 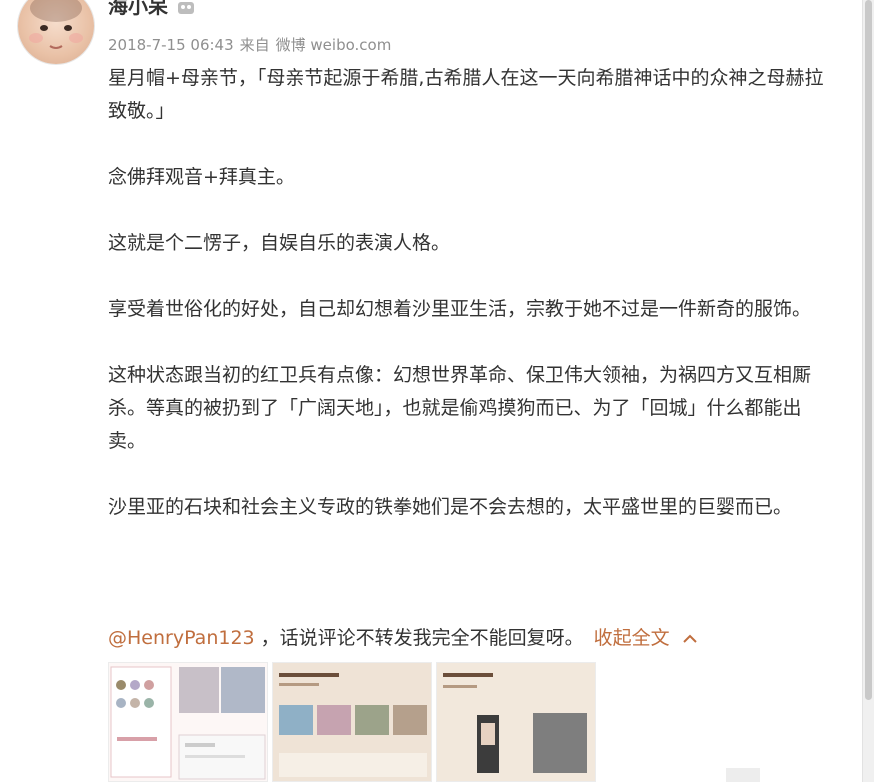 What do you see at coordinates (743, 775) in the screenshot?
I see `floating-widget` at bounding box center [743, 775].